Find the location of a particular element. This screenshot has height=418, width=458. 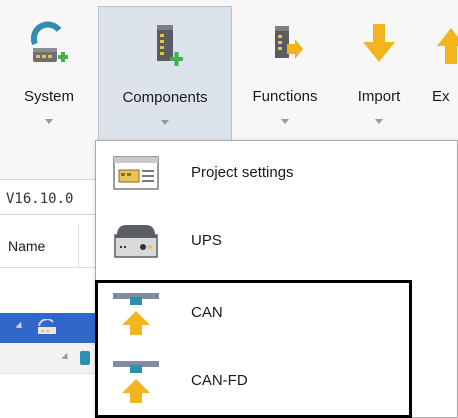

can-fd-bus-icon is located at coordinates (136, 382).